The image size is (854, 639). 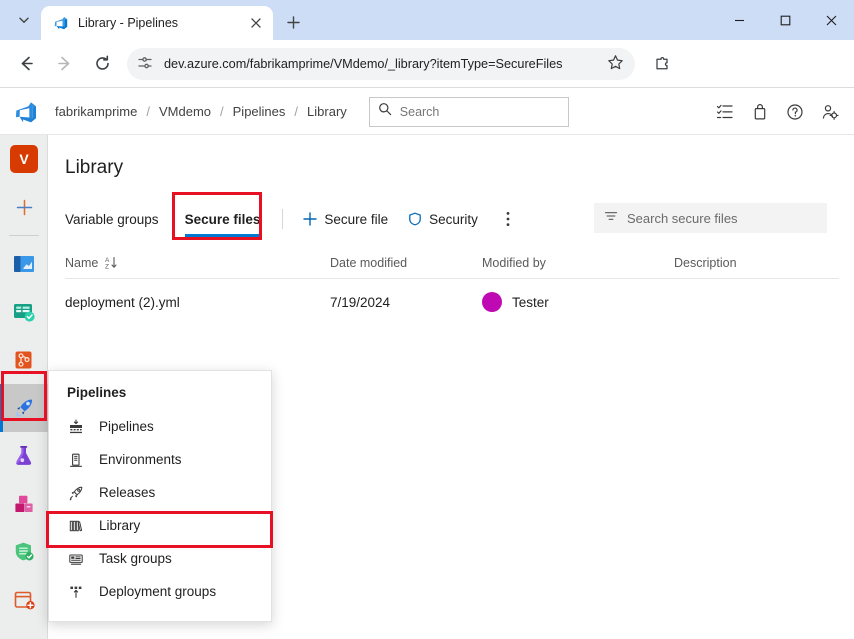 I want to click on menu-item-environments: Environments, so click(x=160, y=459).